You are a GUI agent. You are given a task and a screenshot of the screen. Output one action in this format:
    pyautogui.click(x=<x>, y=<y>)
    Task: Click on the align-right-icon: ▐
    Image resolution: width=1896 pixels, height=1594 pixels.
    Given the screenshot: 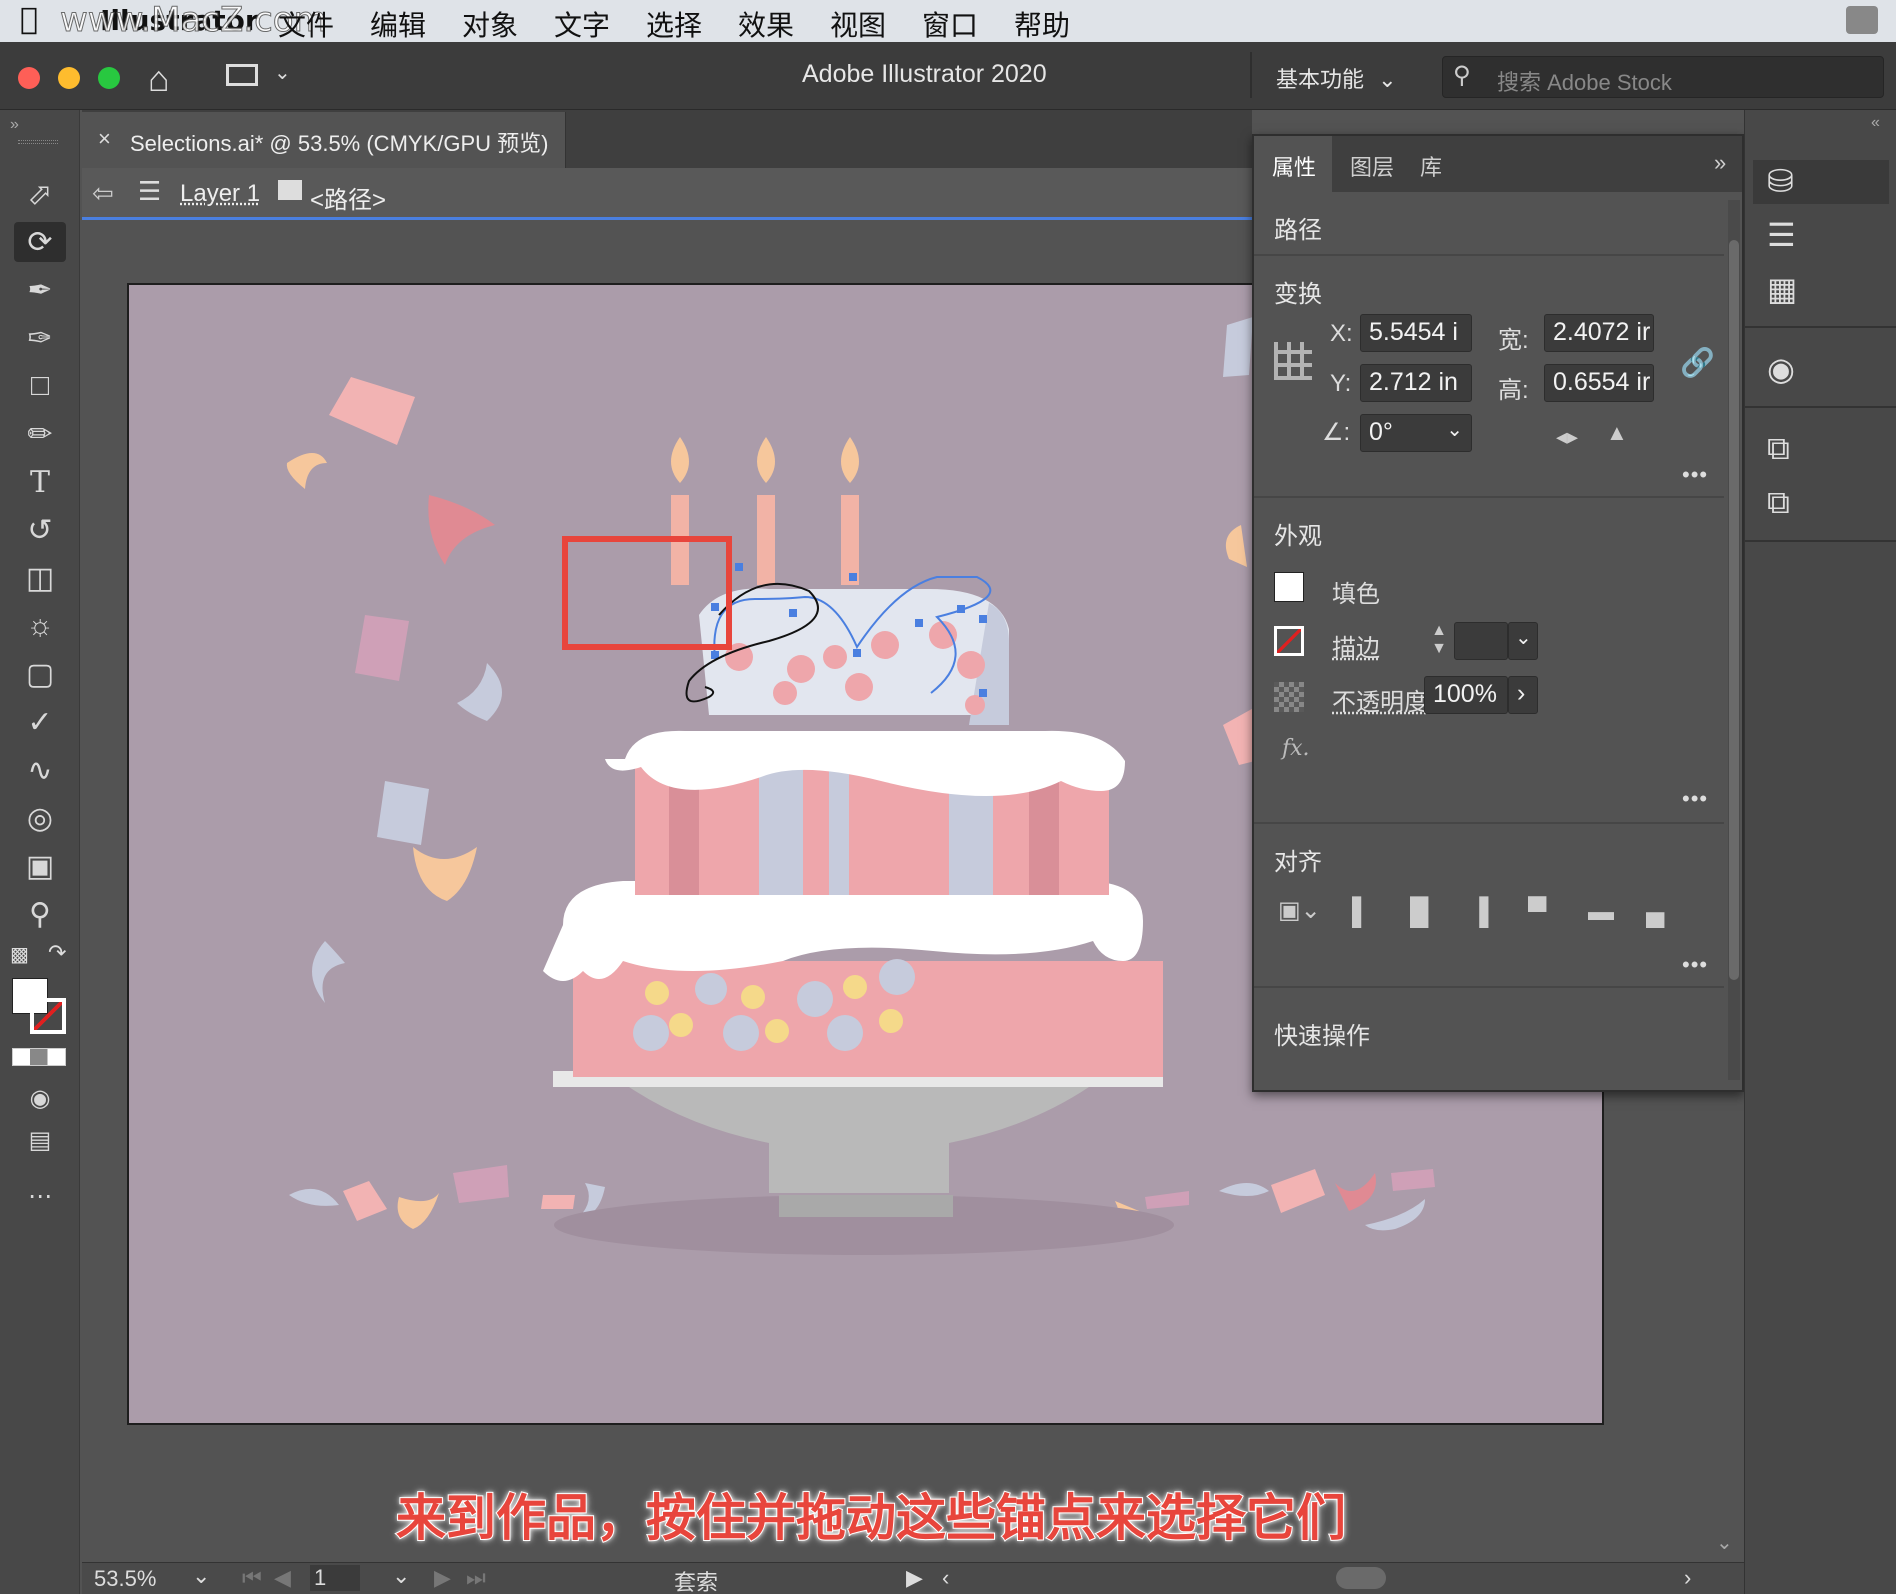 What is the action you would take?
    pyautogui.click(x=1479, y=911)
    